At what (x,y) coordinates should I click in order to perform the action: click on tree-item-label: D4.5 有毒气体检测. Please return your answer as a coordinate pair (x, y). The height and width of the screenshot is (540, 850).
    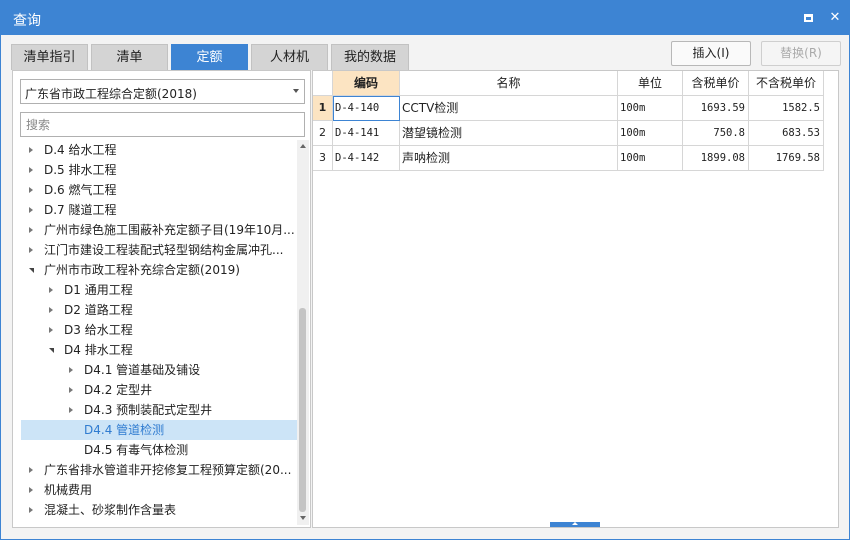
    Looking at the image, I should click on (136, 450).